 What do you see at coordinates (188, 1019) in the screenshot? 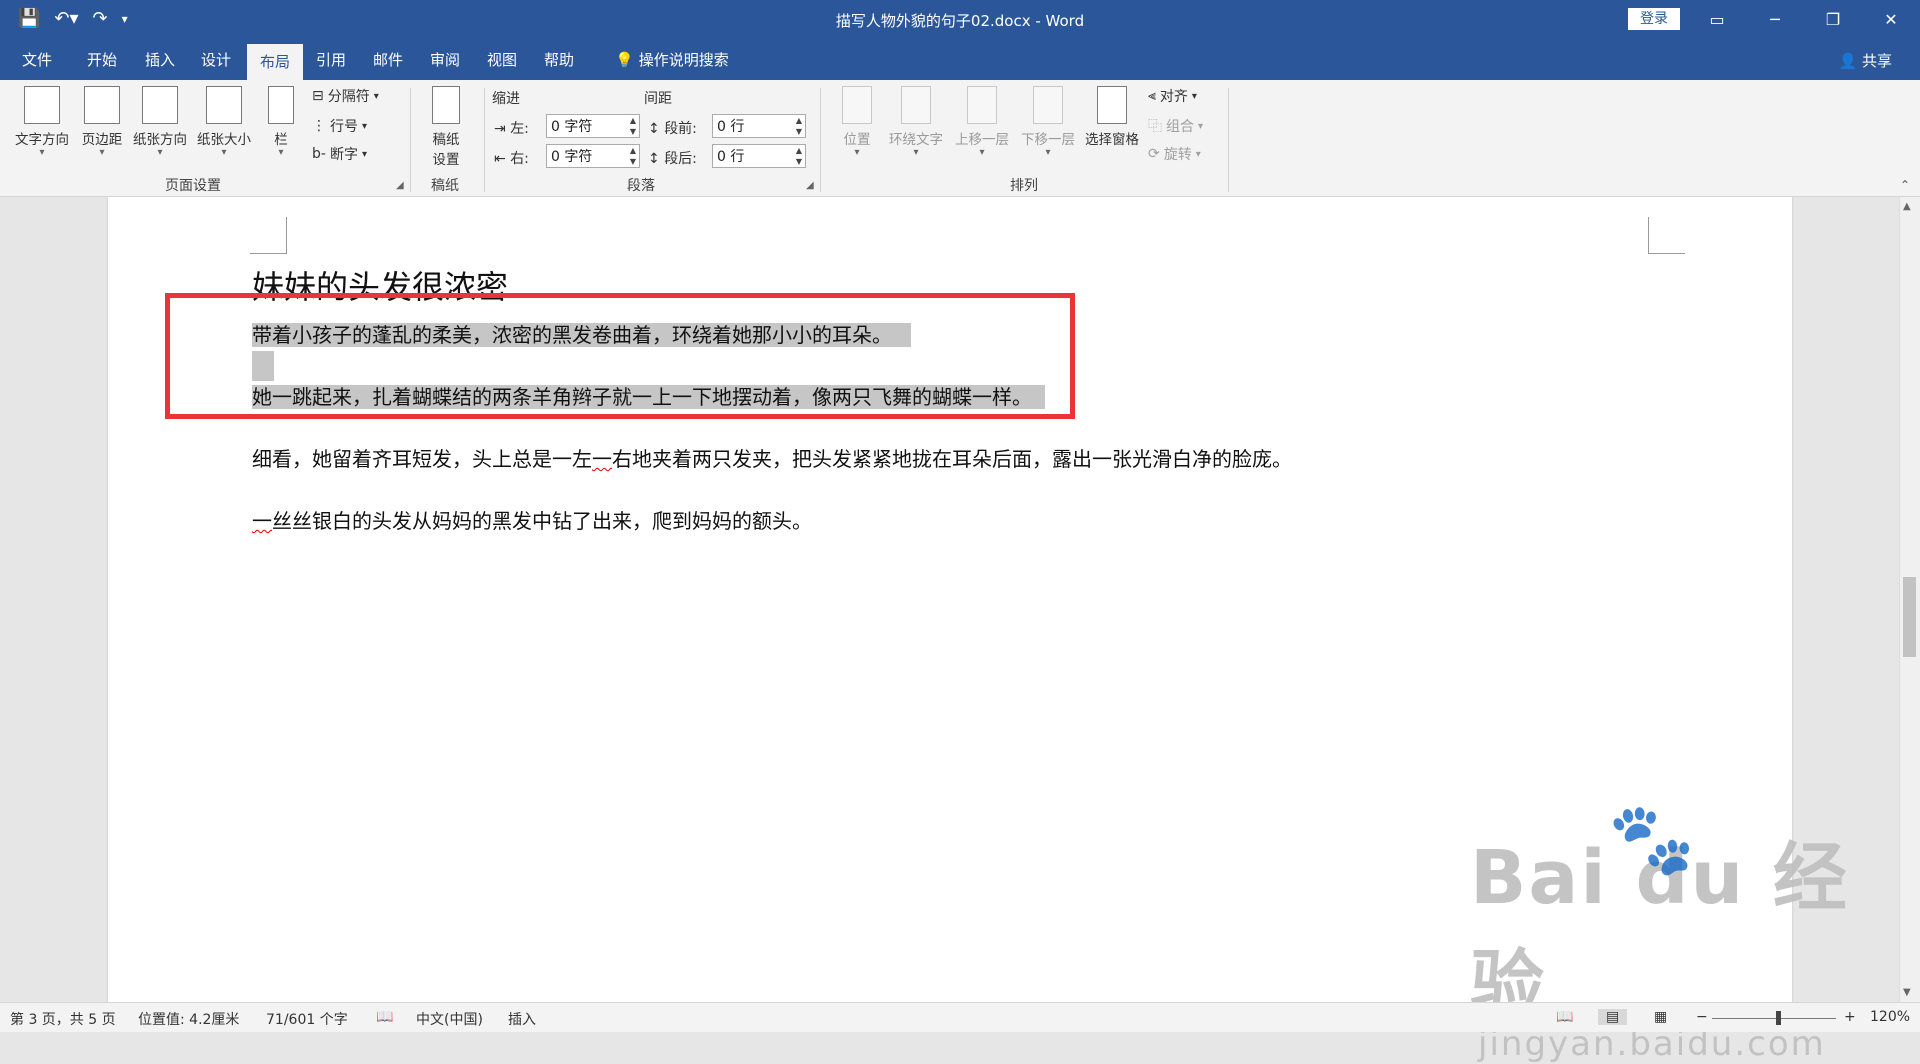
I see `position-indicator: 位置值: 4.2厘米` at bounding box center [188, 1019].